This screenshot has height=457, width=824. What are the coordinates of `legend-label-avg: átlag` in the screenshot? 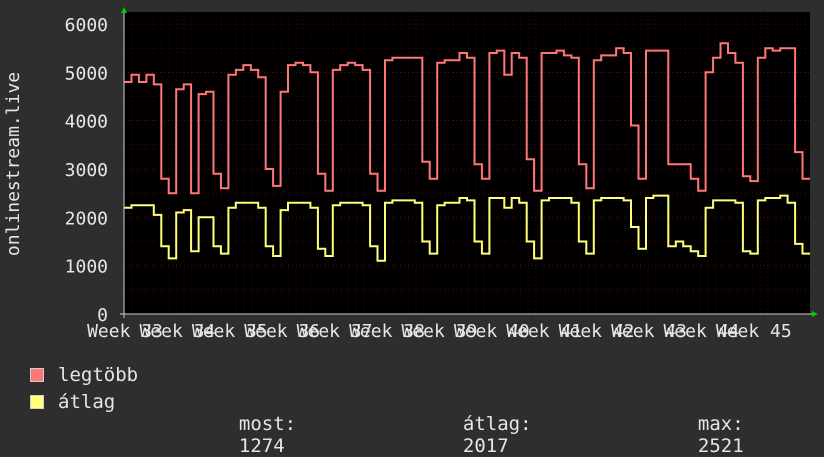 It's located at (87, 402).